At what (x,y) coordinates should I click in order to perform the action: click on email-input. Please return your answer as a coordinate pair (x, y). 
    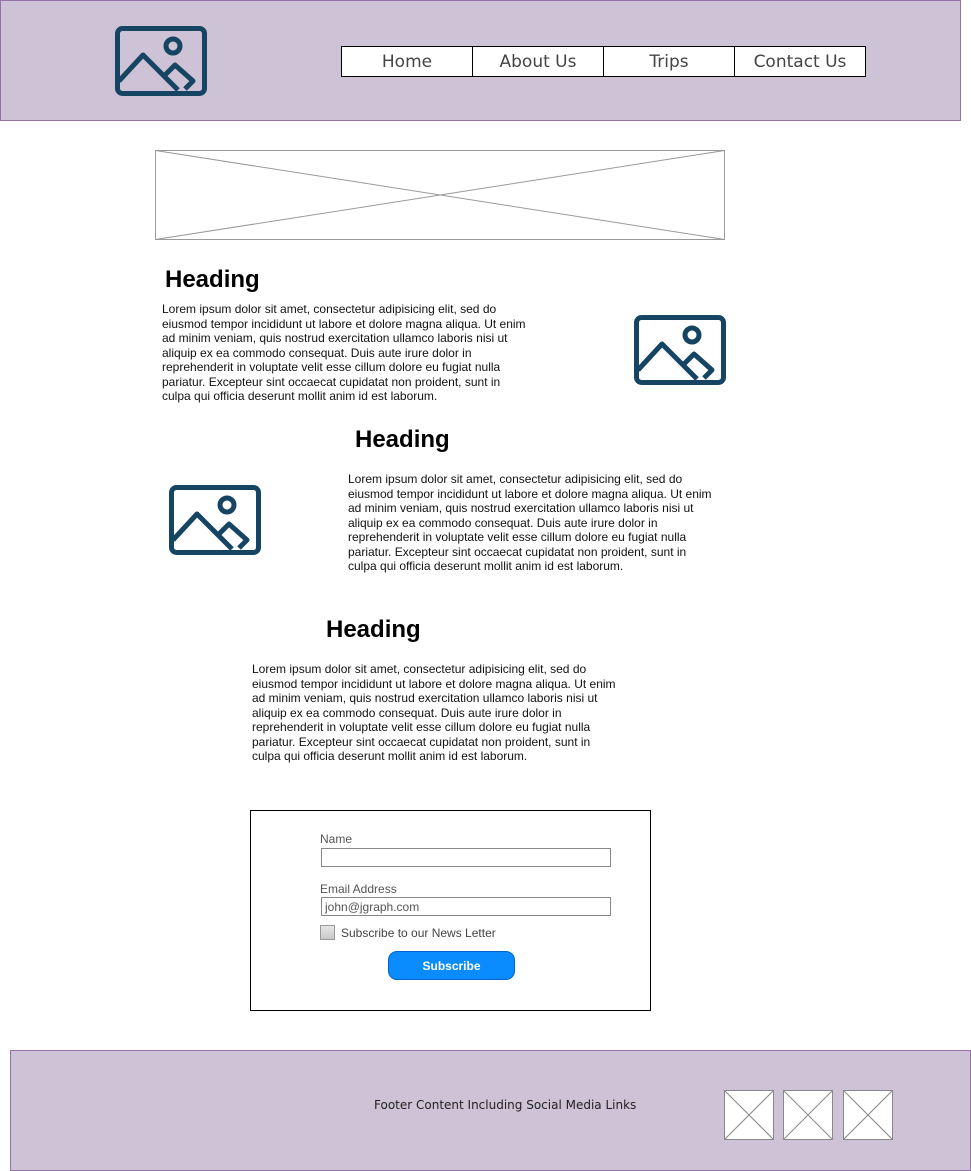
    Looking at the image, I should click on (466, 906).